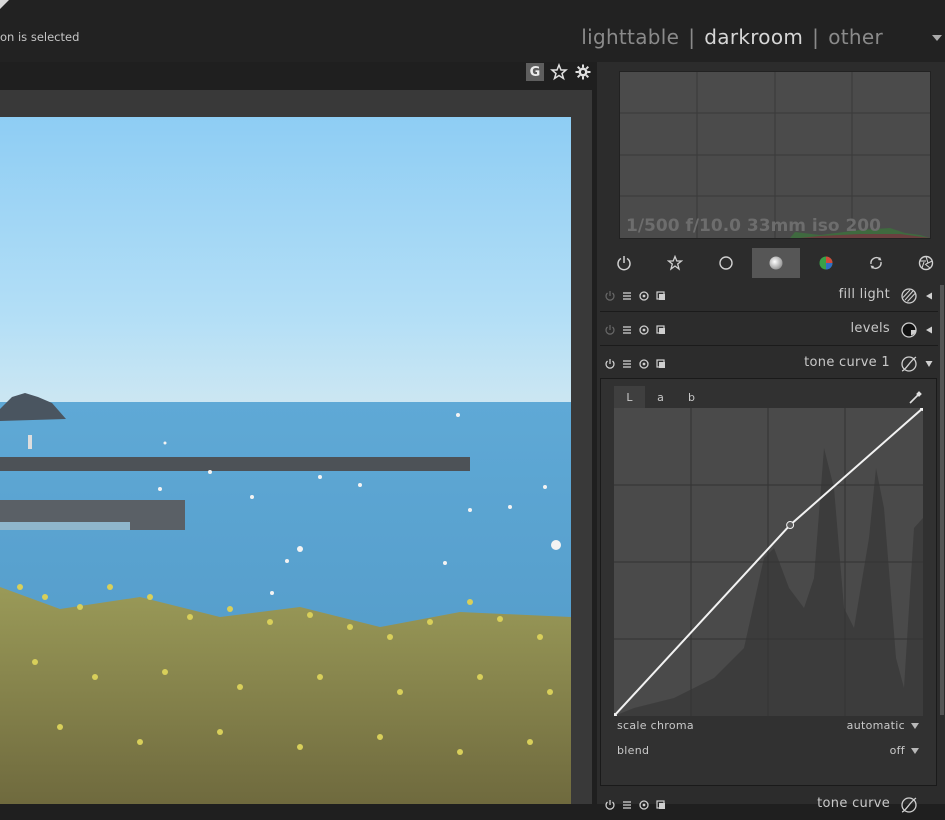 The height and width of the screenshot is (820, 945). Describe the element at coordinates (915, 398) in the screenshot. I see `color-picker-icon` at that location.